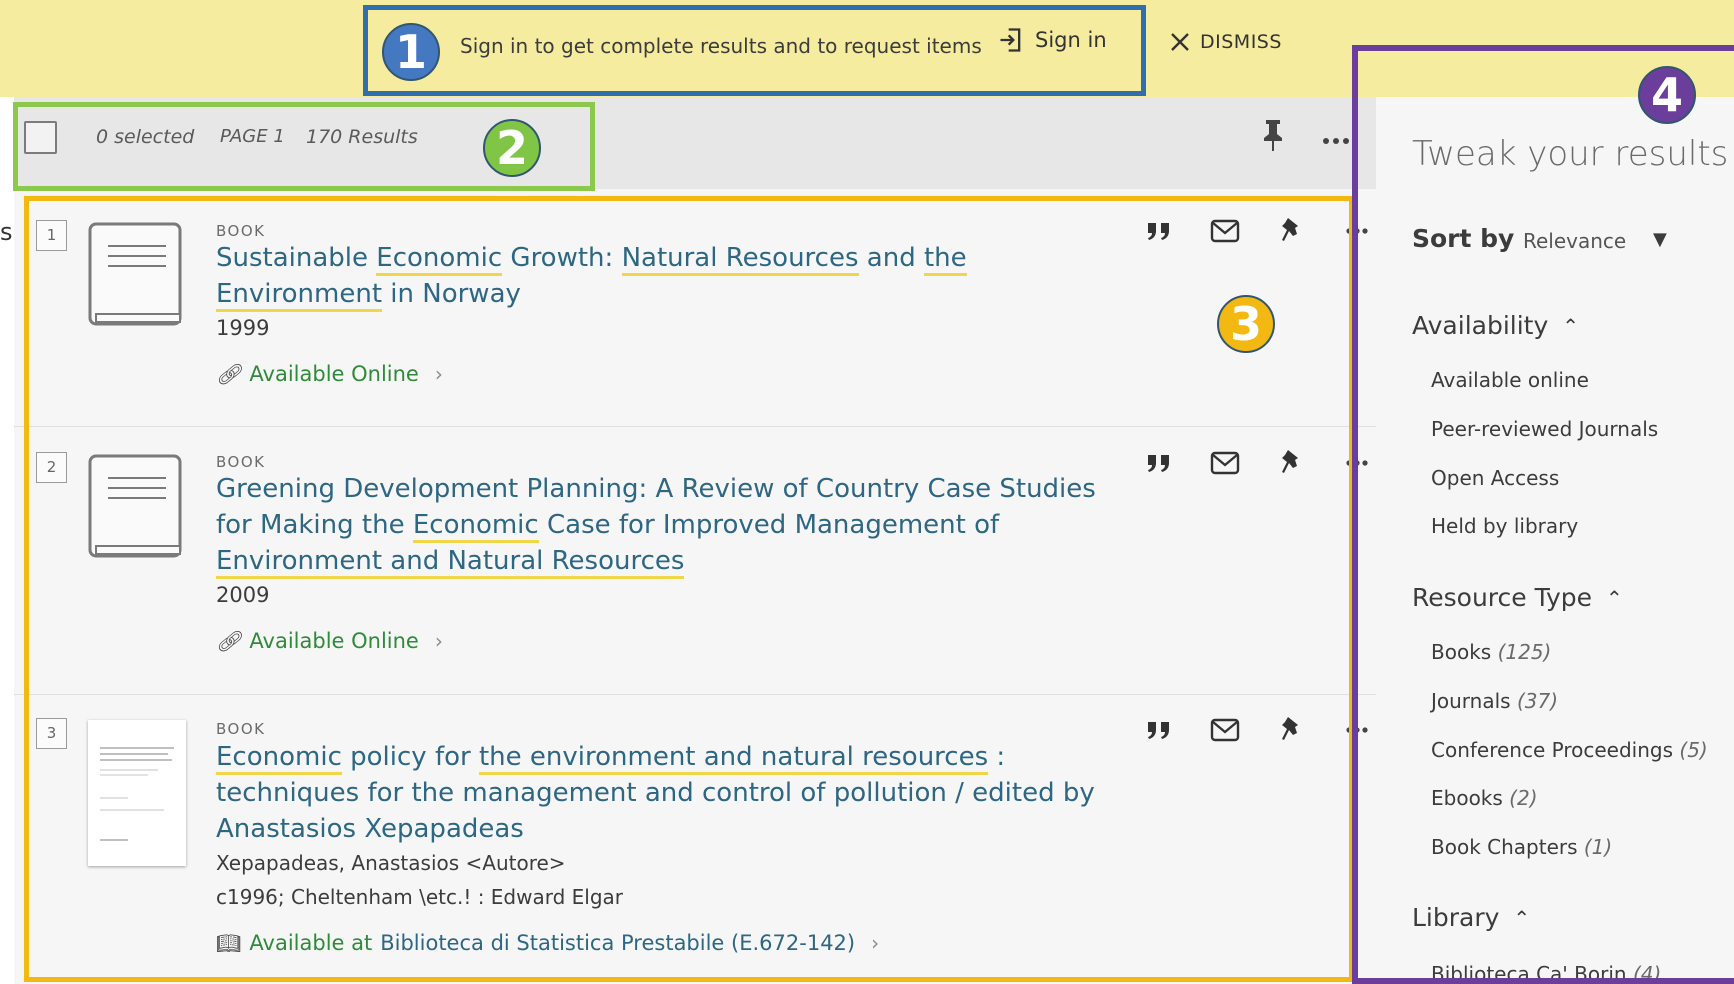 This screenshot has width=1734, height=984. Describe the element at coordinates (1463, 238) in the screenshot. I see `sort-label: Sort by` at that location.